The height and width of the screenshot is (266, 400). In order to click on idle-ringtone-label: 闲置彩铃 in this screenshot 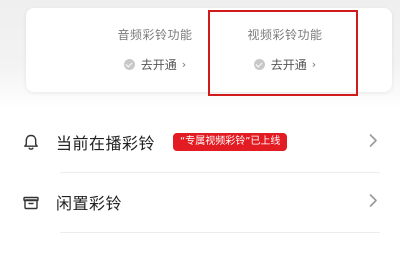, I will do `click(89, 203)`.